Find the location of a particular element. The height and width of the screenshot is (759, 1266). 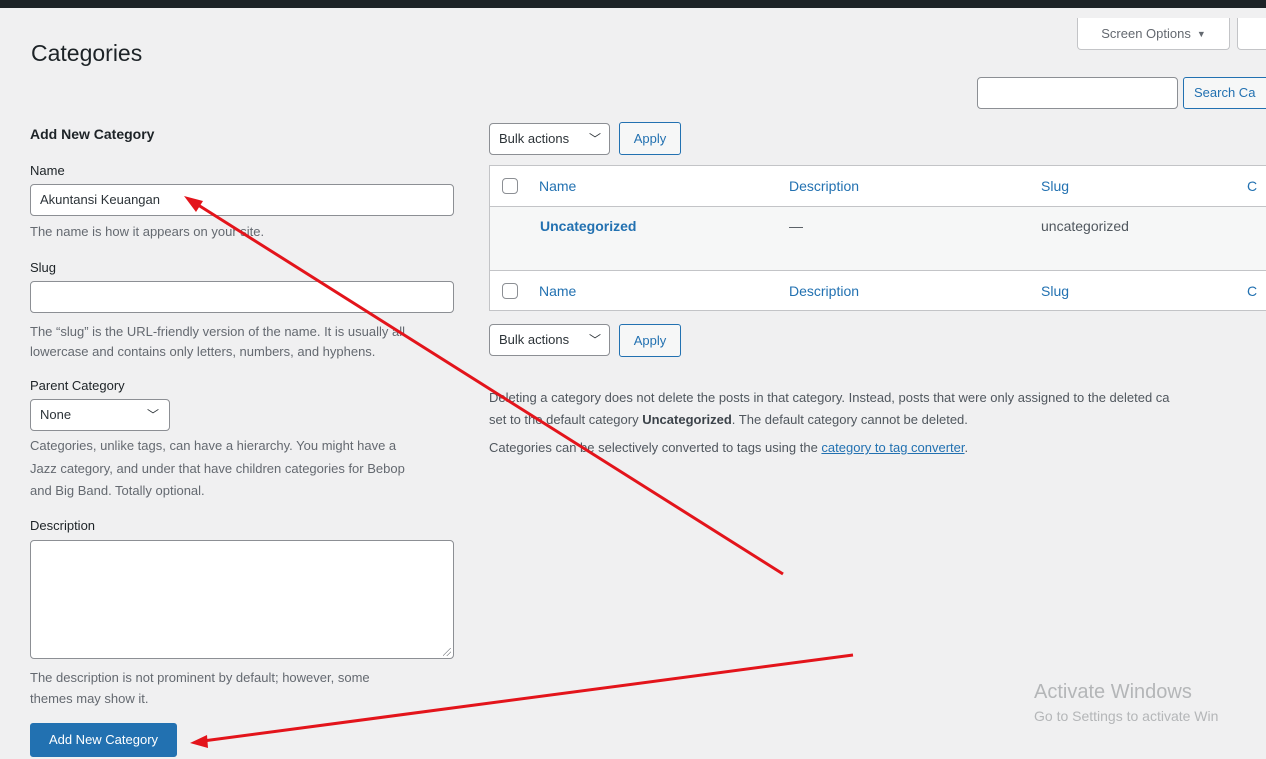

parent-help-line-3: and Big Band. Totally optional. is located at coordinates (117, 490).